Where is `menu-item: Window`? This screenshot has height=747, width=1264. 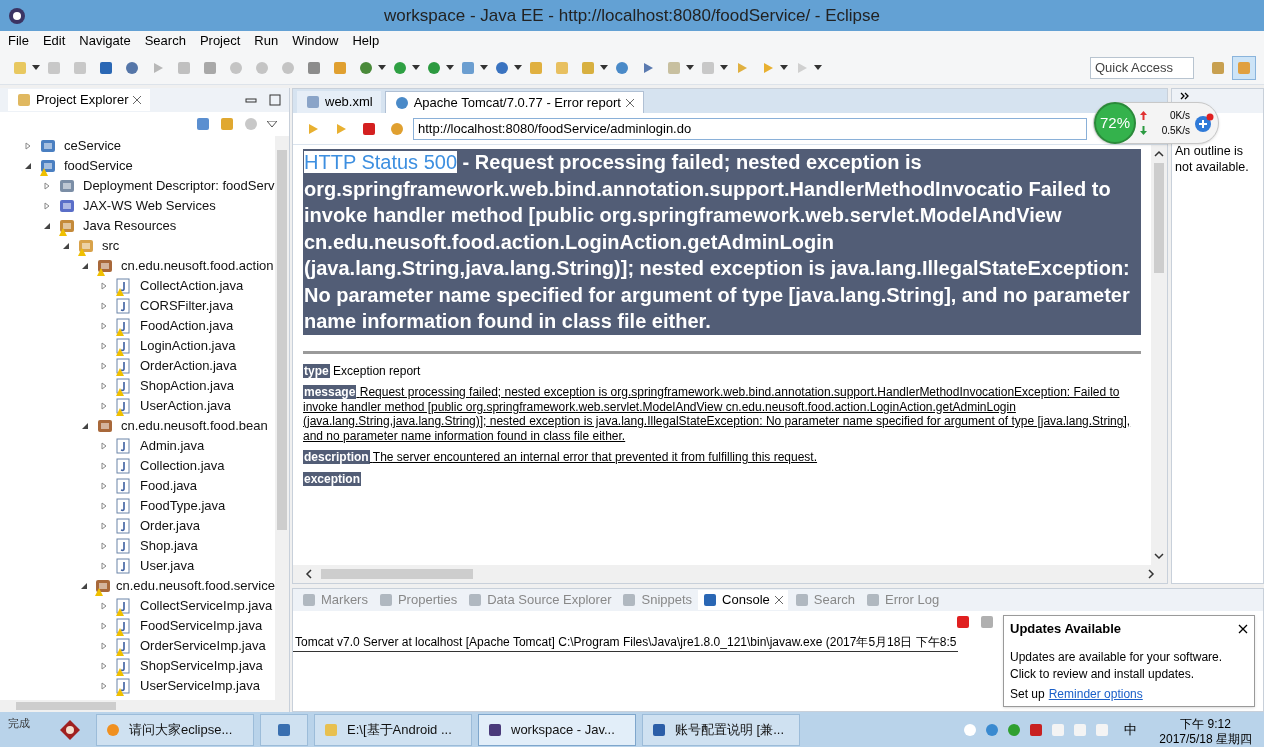
menu-item: Window is located at coordinates (315, 41).